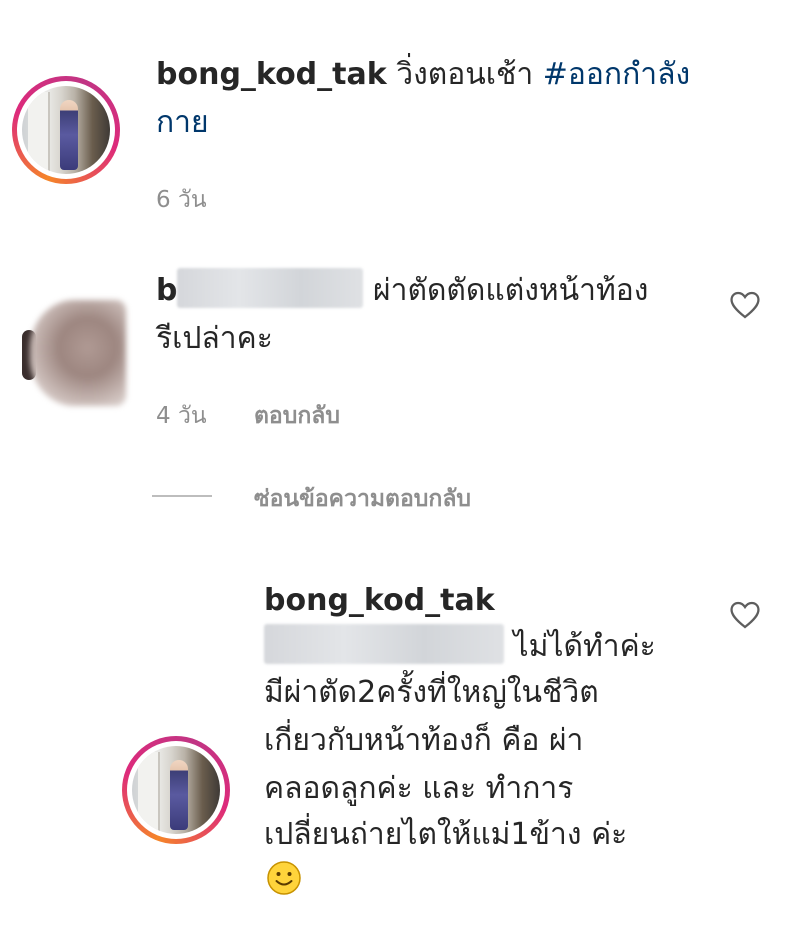  Describe the element at coordinates (181, 416) in the screenshot. I see `comment-time: 4 วัน` at that location.